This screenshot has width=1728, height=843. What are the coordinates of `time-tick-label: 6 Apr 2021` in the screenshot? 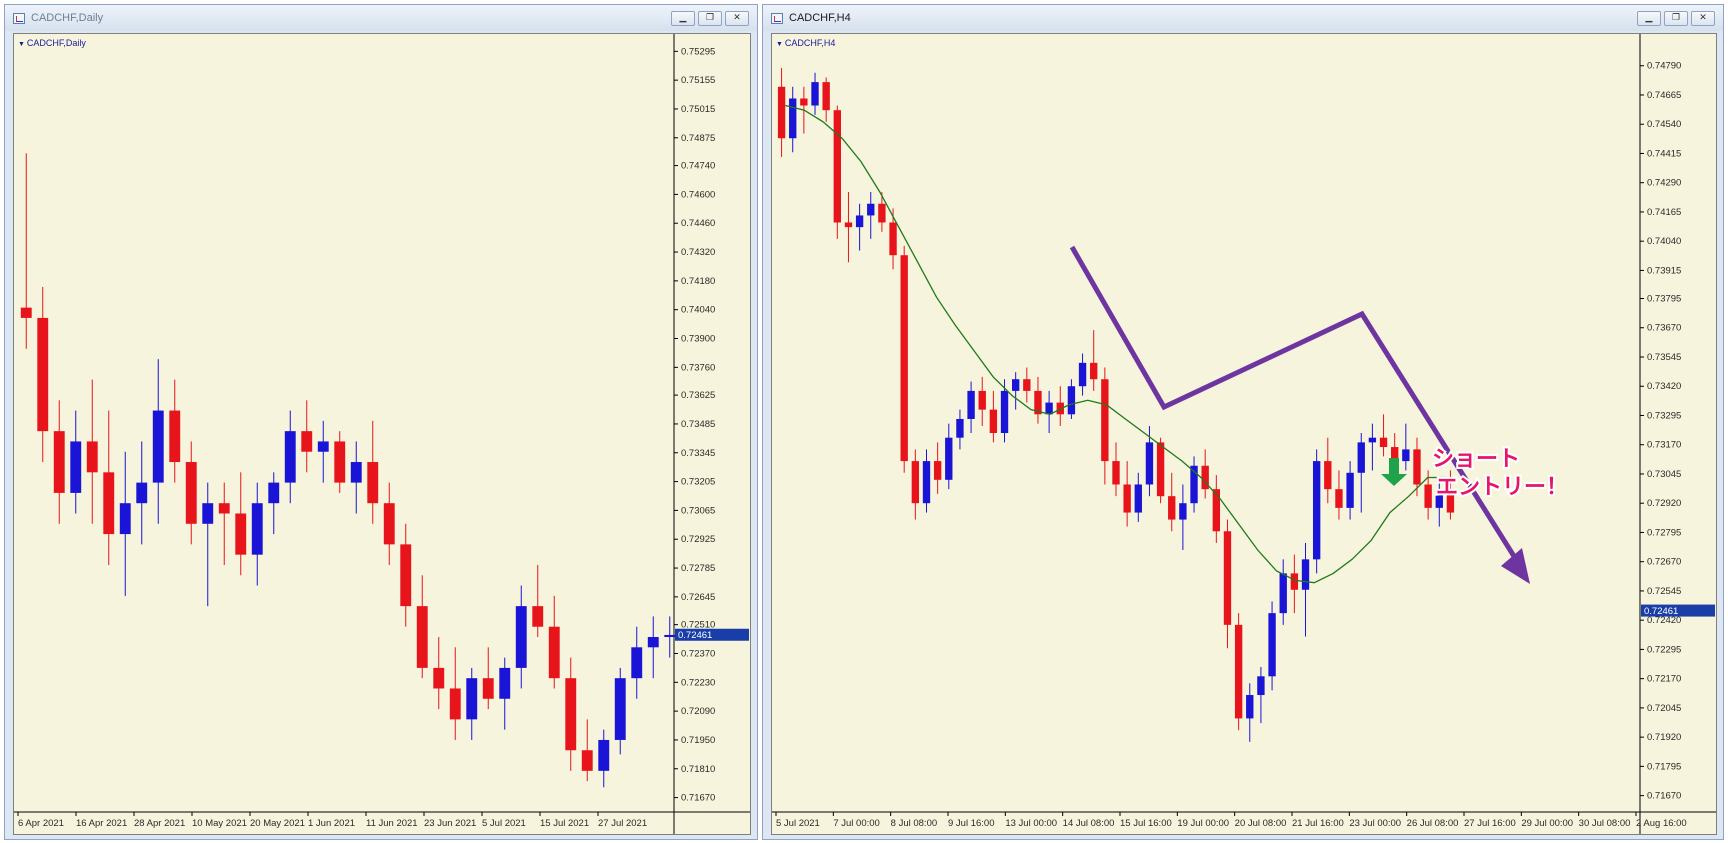 It's located at (41, 823).